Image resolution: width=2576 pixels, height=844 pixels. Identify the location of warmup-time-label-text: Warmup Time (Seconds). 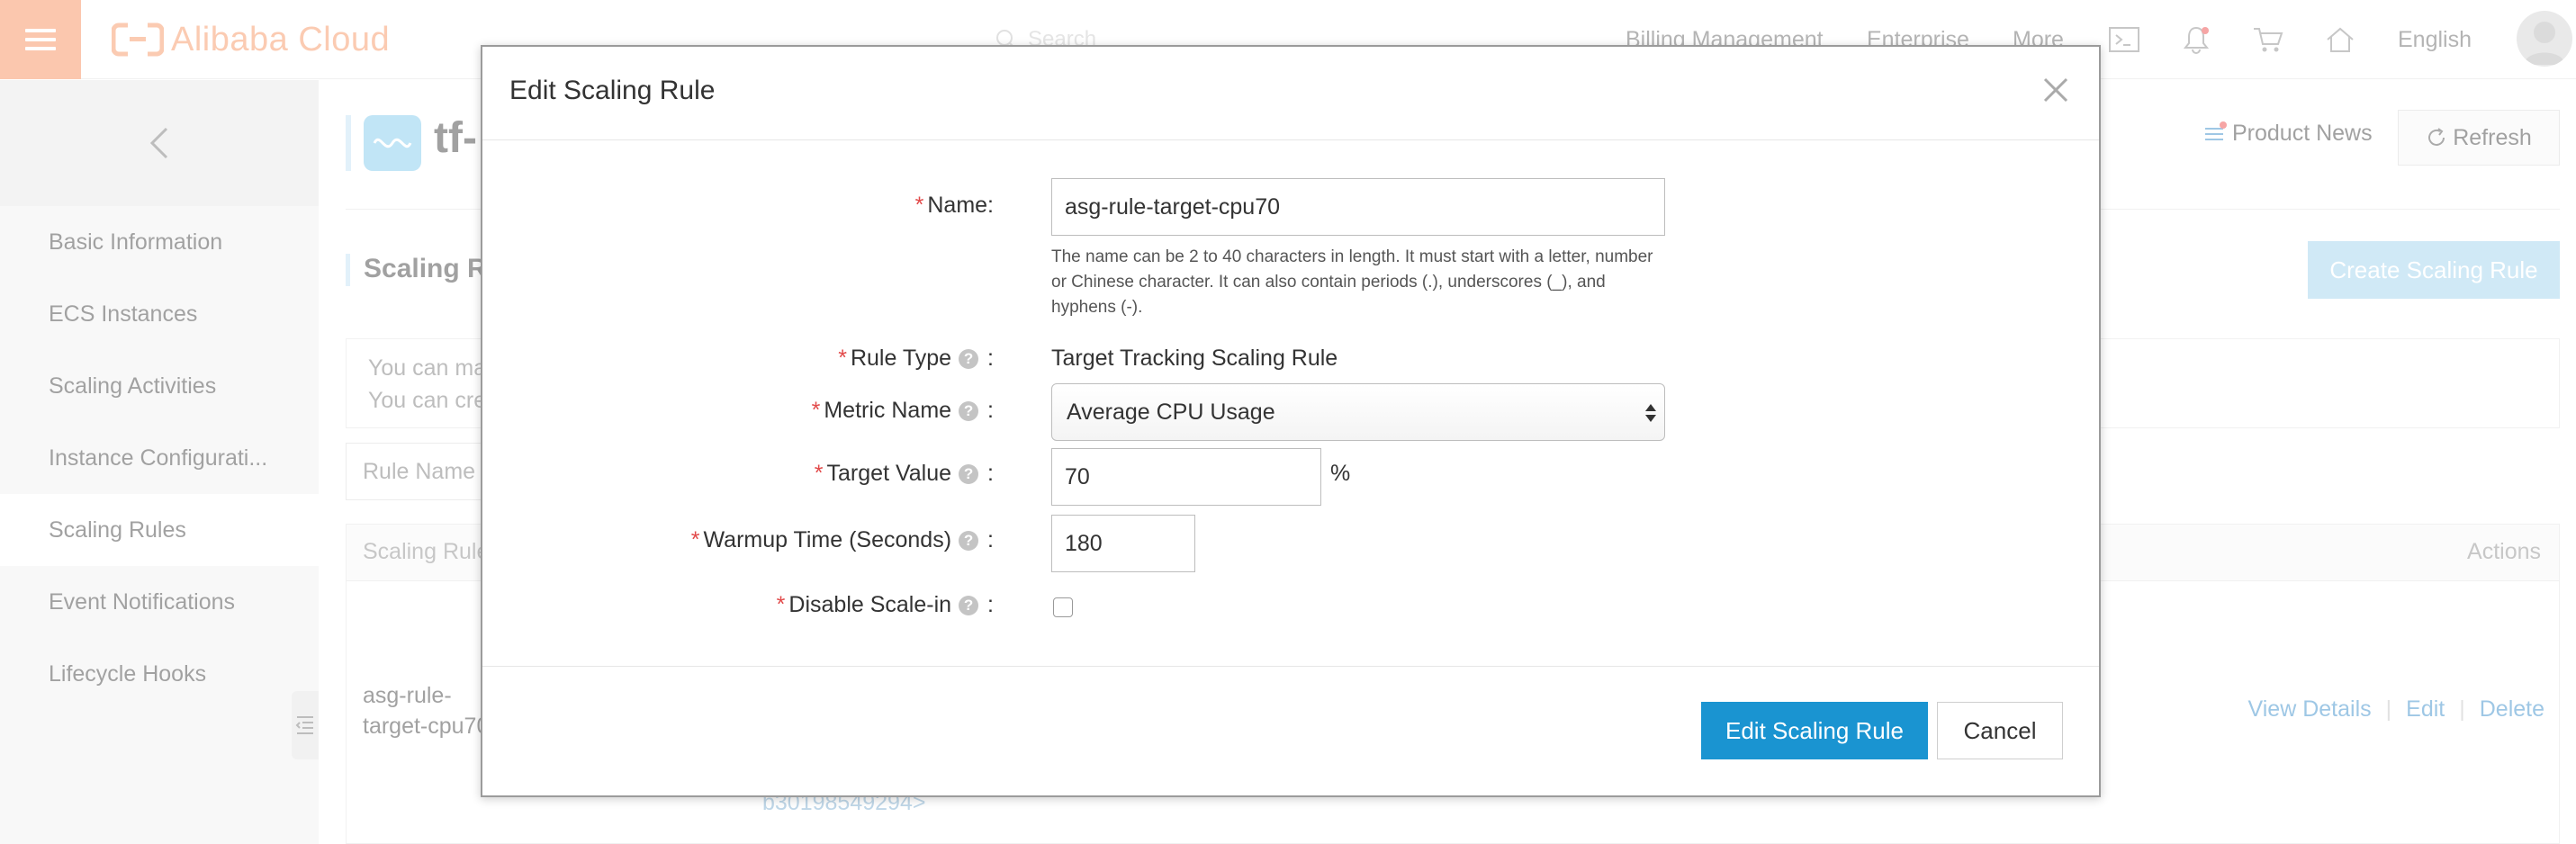
(827, 539).